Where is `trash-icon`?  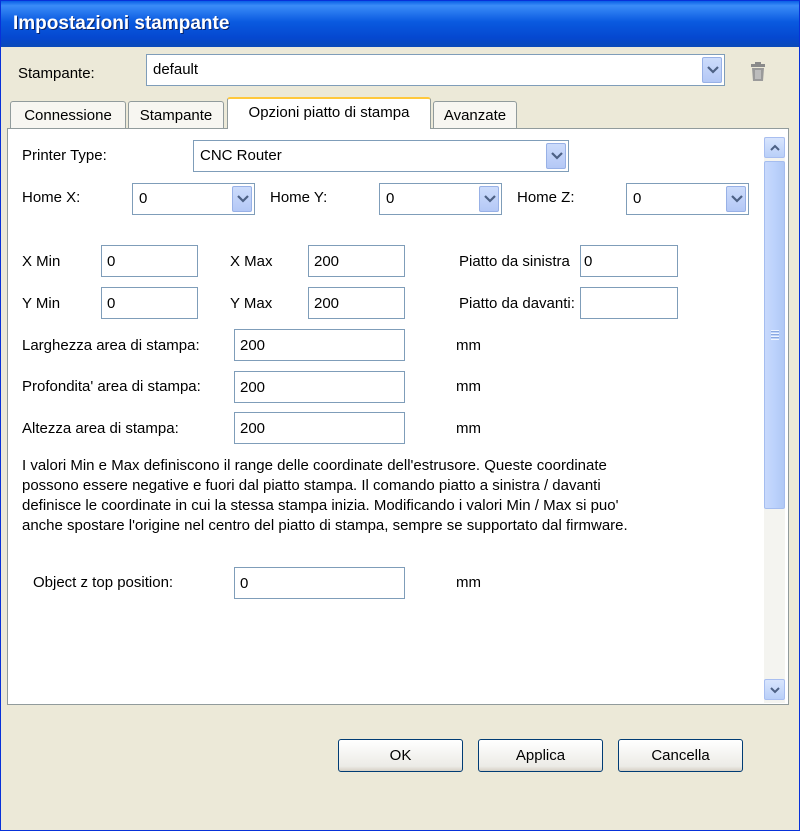
trash-icon is located at coordinates (758, 72).